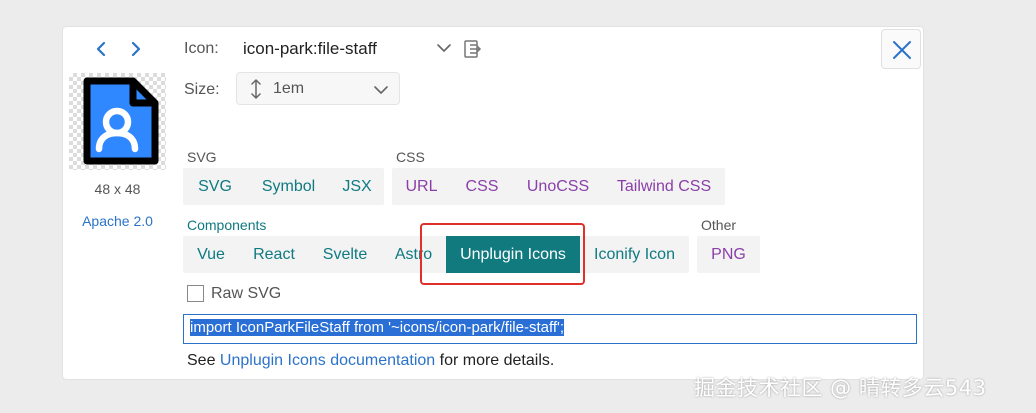 This screenshot has height=413, width=1036. I want to click on arrows-vertical-icon, so click(256, 89).